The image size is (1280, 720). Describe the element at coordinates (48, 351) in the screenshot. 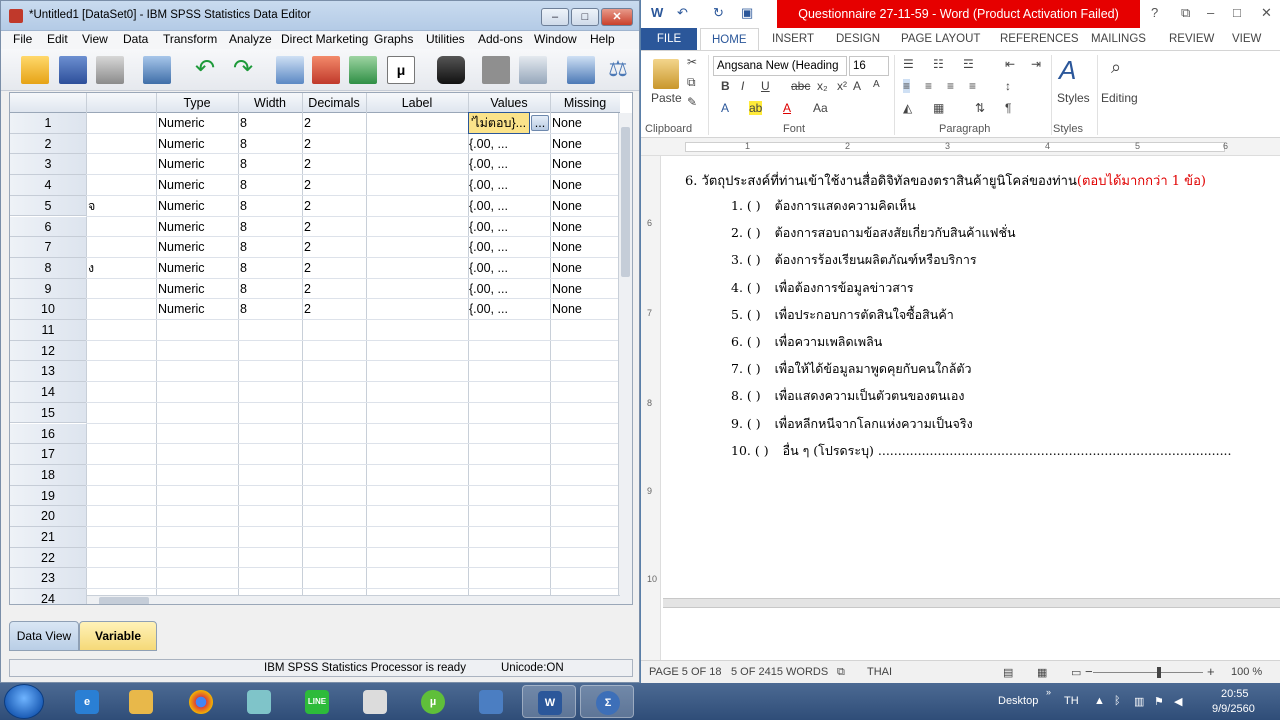

I see `row-header: 12` at that location.